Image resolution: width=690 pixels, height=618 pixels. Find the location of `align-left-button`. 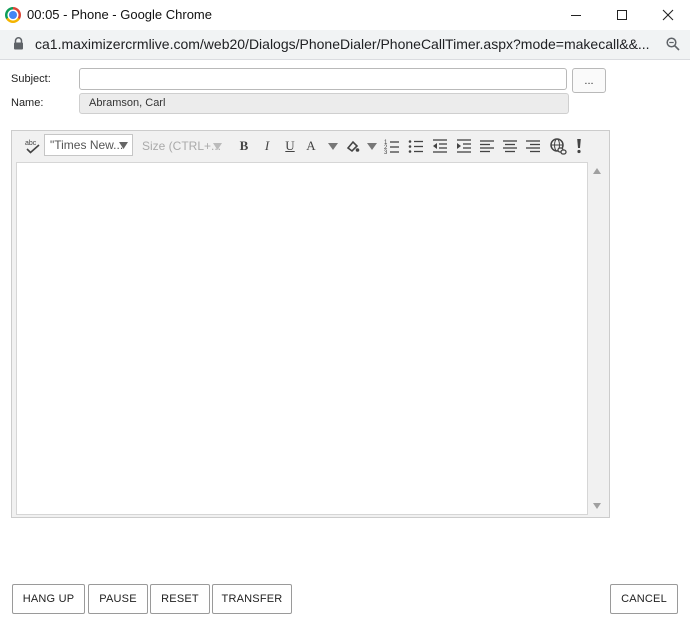

align-left-button is located at coordinates (487, 146).